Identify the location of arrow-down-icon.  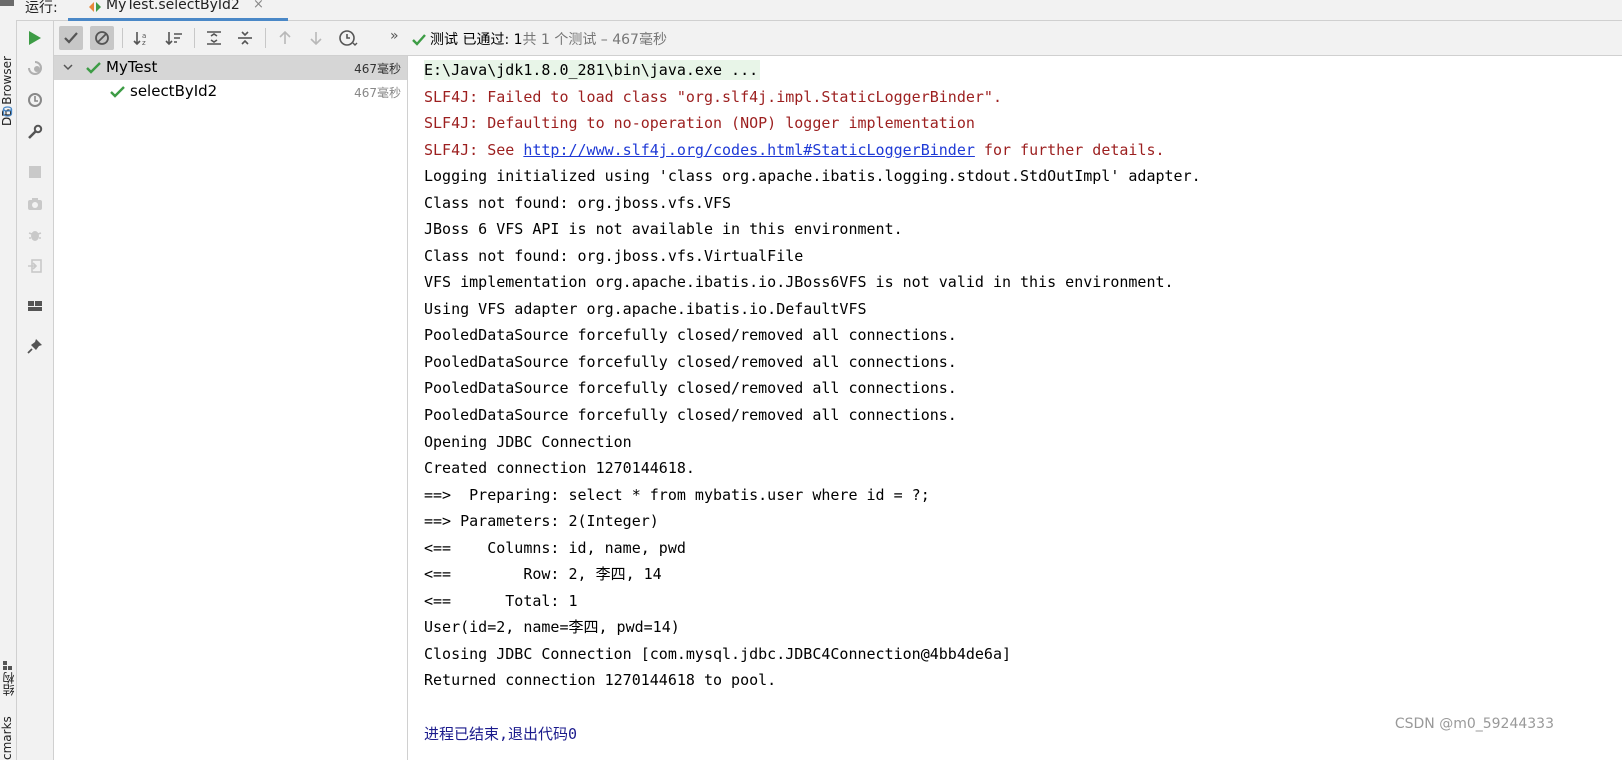
(316, 39).